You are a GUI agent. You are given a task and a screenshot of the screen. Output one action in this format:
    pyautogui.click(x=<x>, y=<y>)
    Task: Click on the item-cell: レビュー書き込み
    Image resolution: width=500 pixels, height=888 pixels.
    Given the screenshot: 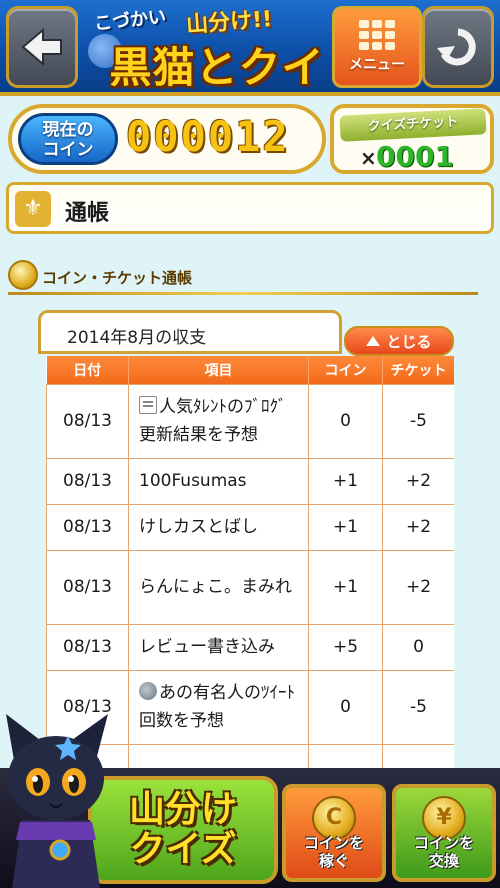 What is the action you would take?
    pyautogui.click(x=218, y=647)
    